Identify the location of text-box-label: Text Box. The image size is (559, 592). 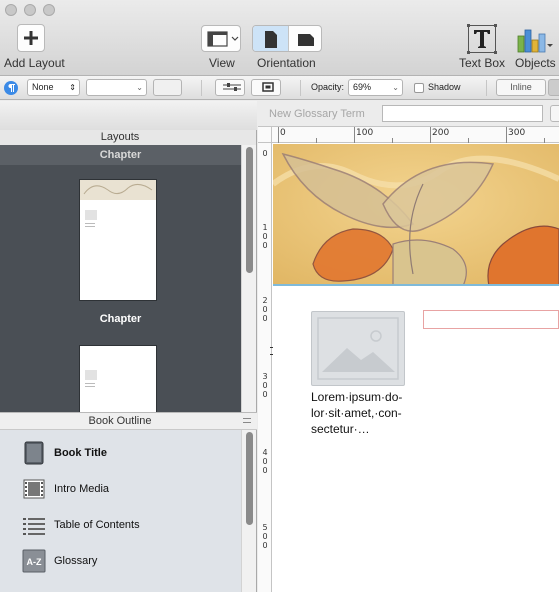
(482, 63).